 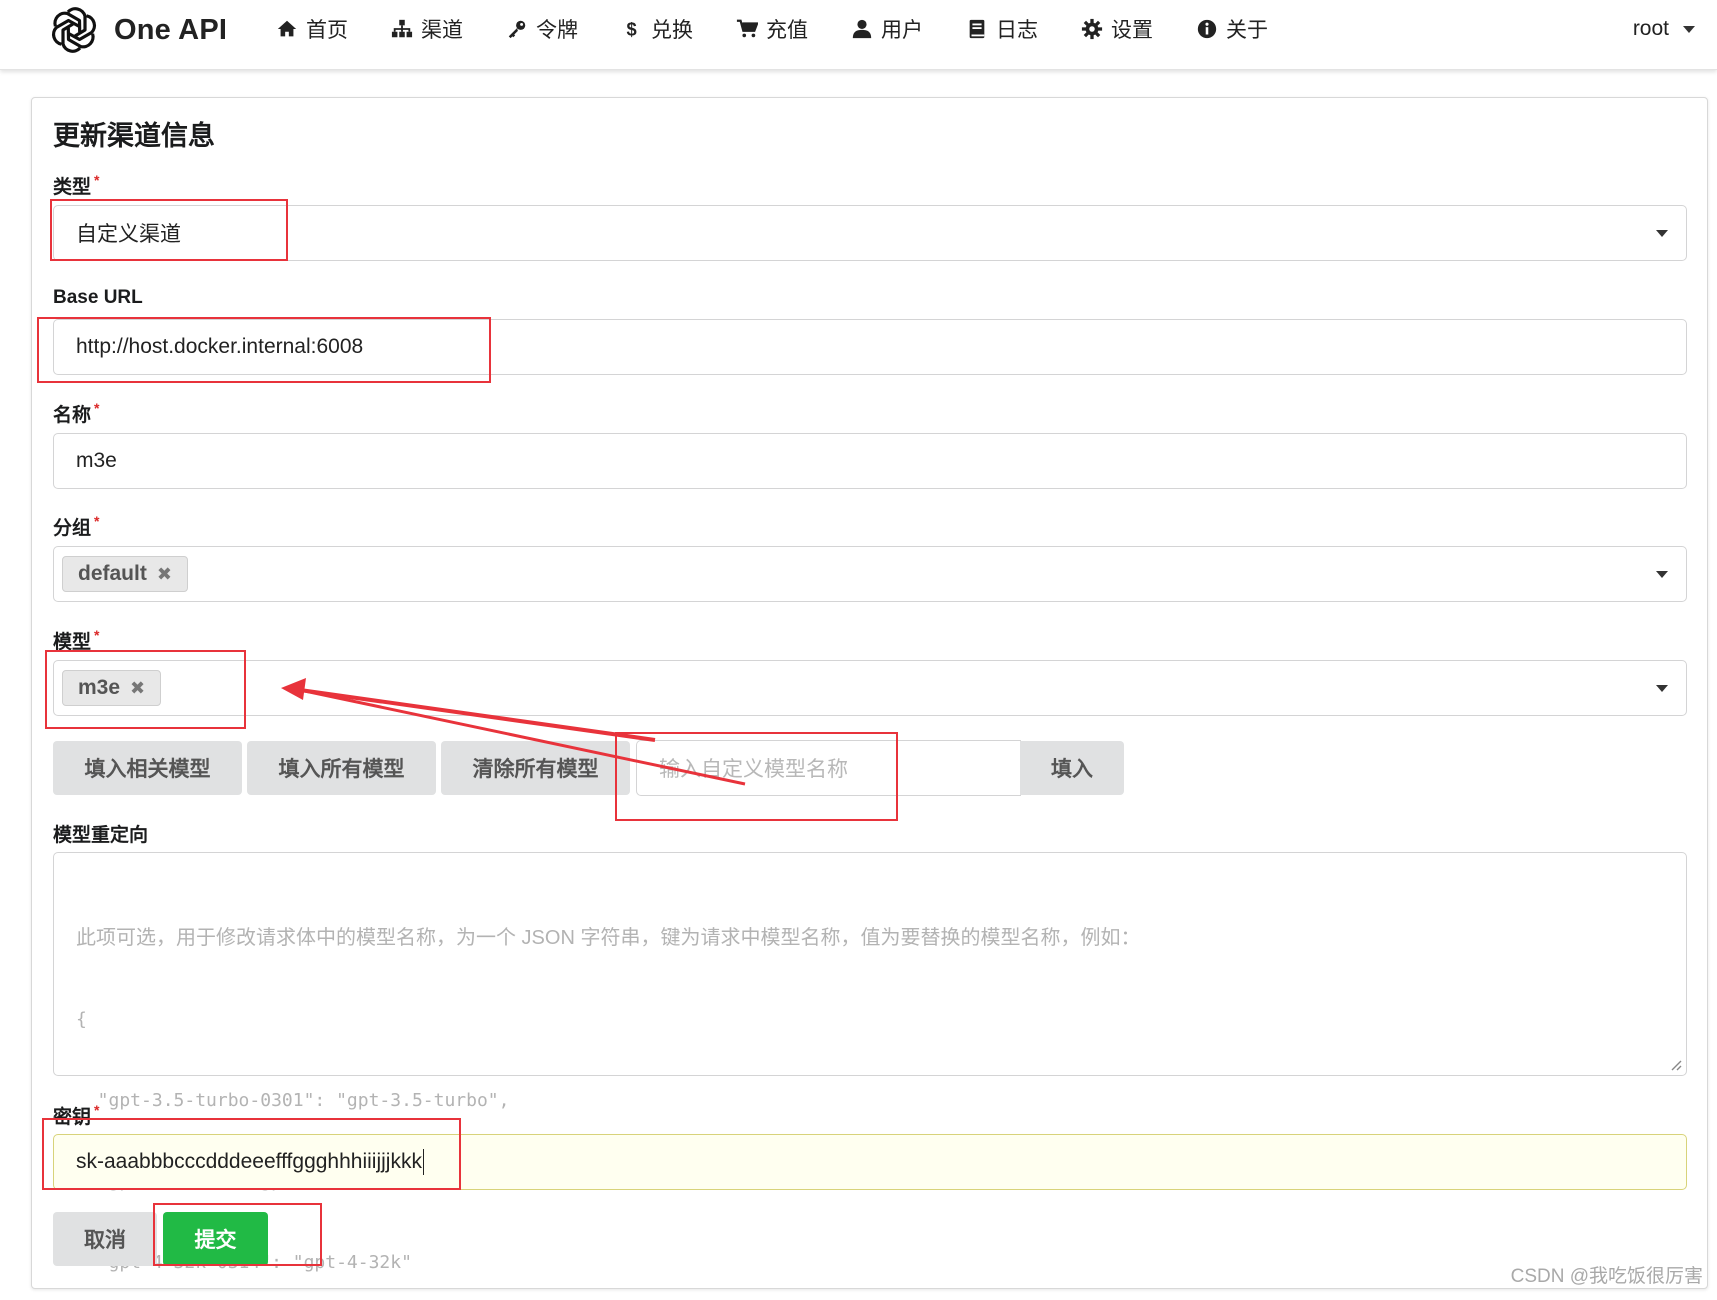 What do you see at coordinates (402, 28) in the screenshot?
I see `sitemap-icon` at bounding box center [402, 28].